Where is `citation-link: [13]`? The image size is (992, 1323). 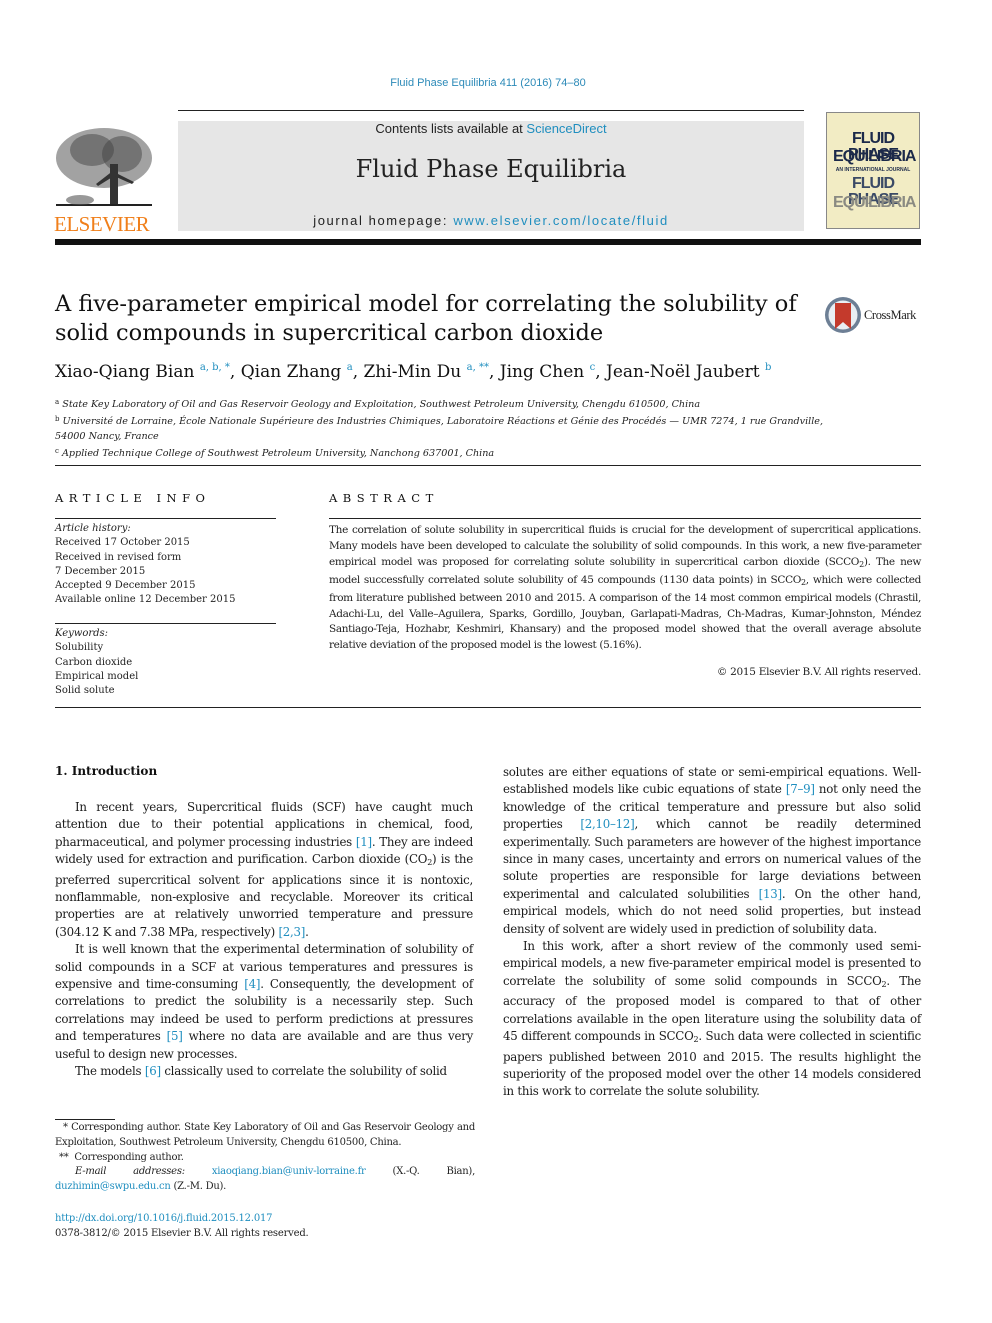 citation-link: [13] is located at coordinates (770, 894).